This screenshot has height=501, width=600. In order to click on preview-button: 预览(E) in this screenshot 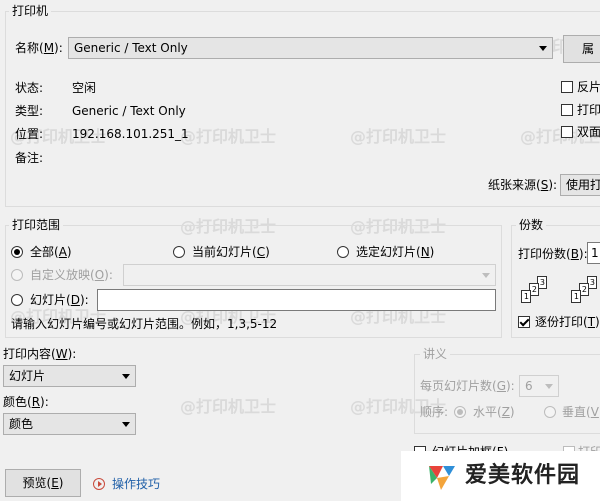, I will do `click(43, 483)`.